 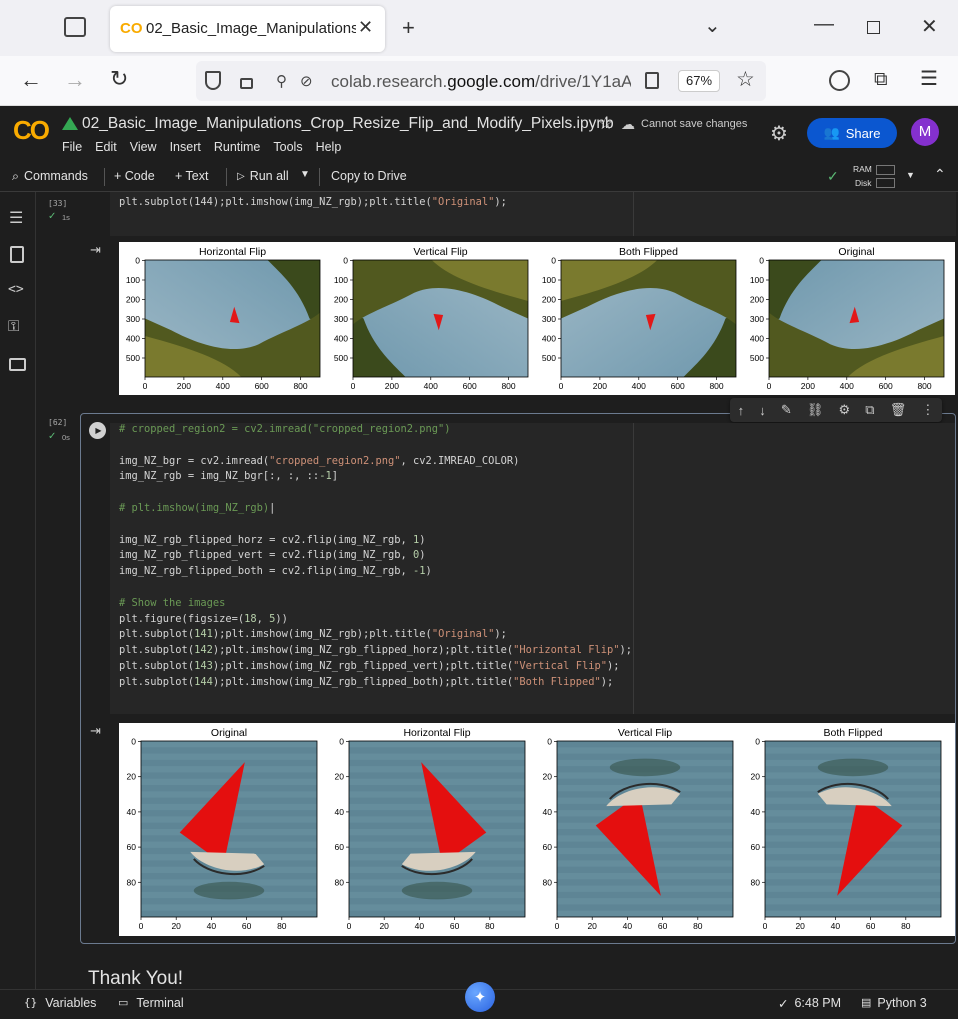 I want to click on menu-tools: Tools, so click(x=287, y=147).